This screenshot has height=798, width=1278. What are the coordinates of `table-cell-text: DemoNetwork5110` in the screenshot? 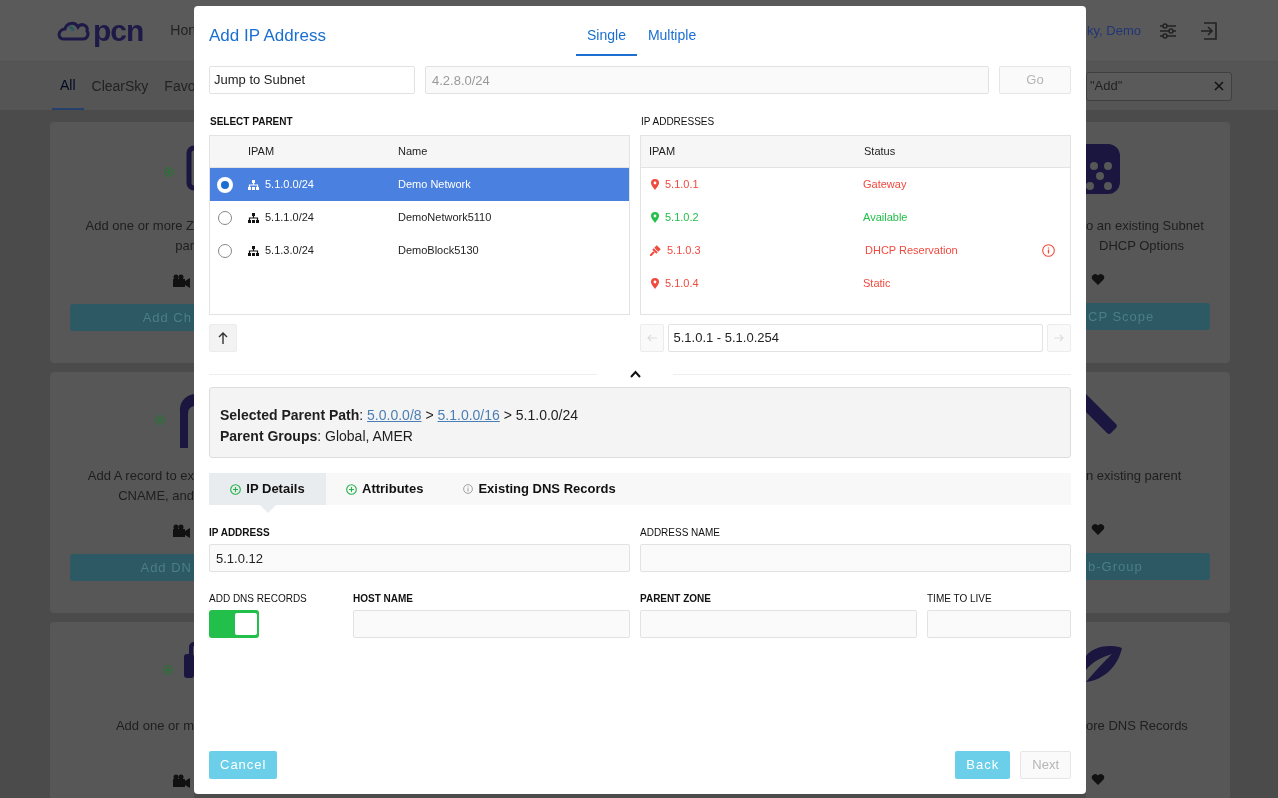 It's located at (445, 218).